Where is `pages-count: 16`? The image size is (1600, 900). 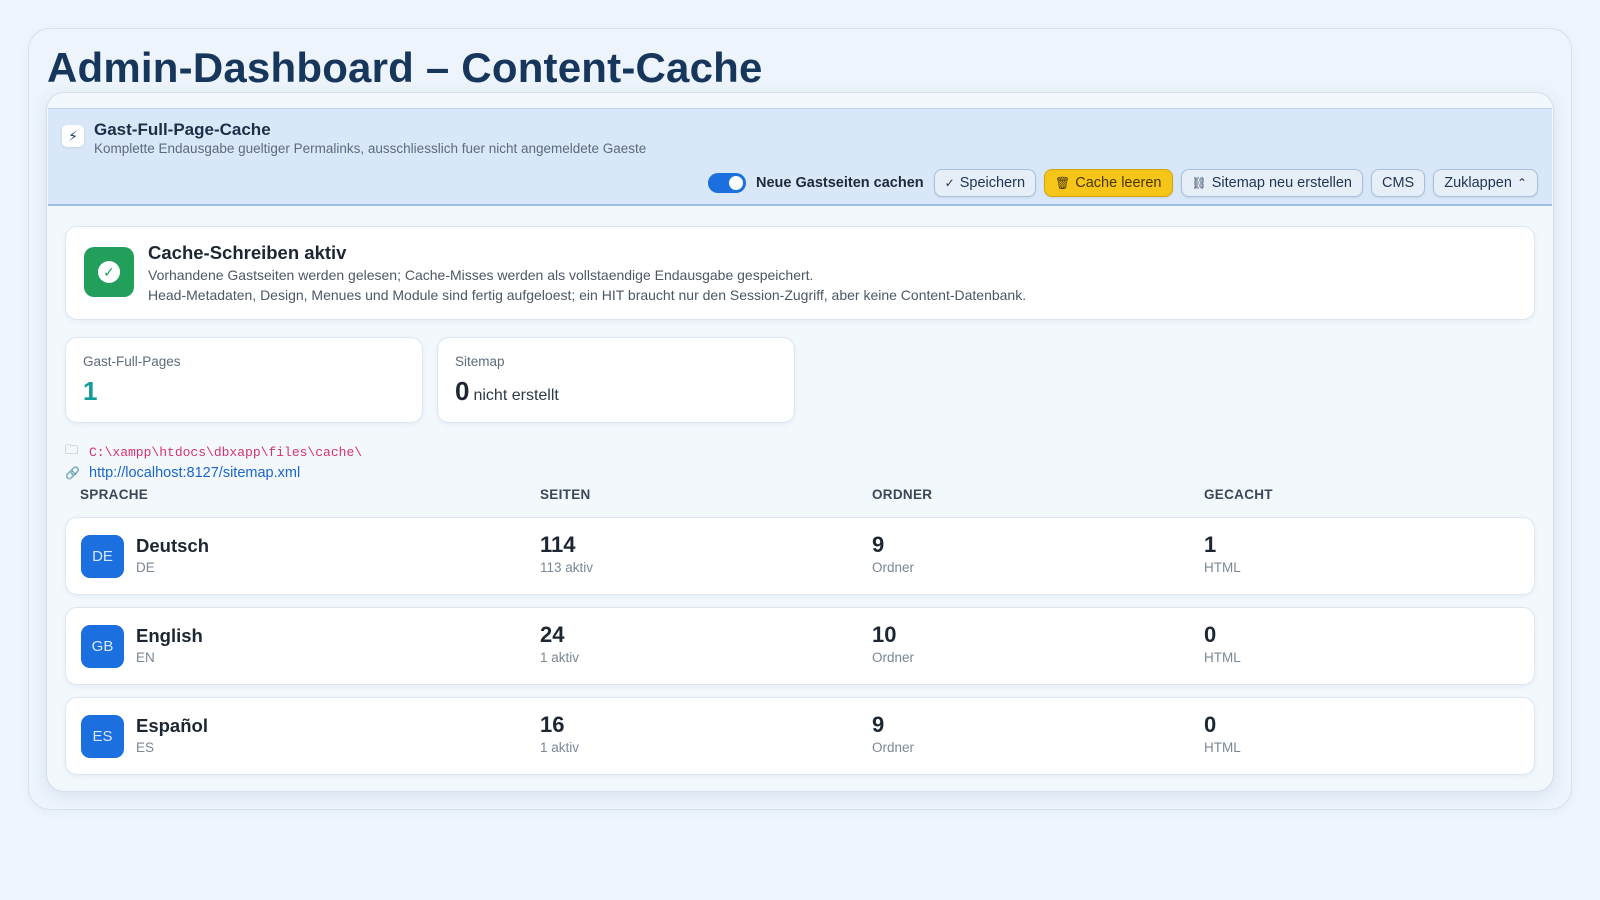
pages-count: 16 is located at coordinates (552, 724).